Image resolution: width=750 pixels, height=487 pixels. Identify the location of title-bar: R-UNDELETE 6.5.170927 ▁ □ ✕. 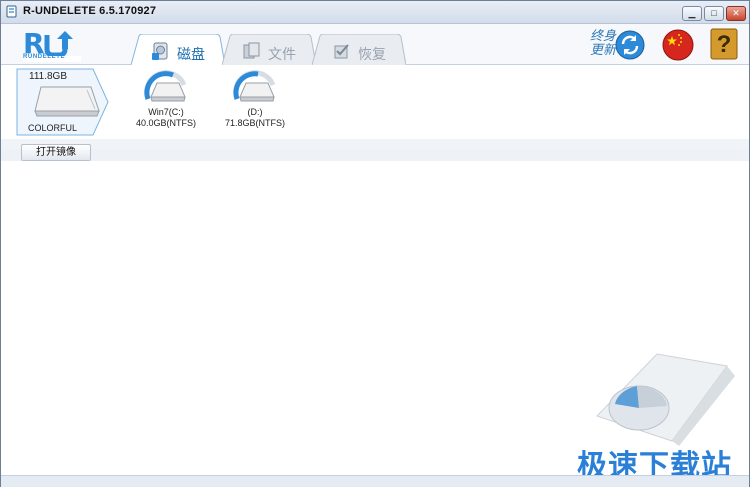
(375, 12).